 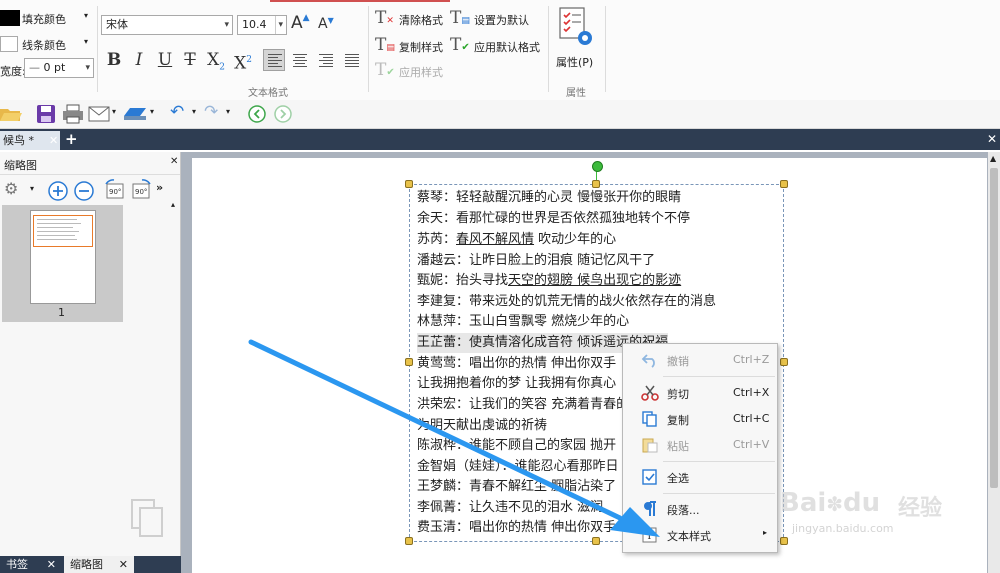 I want to click on watermark-cn: 经验, so click(x=920, y=508).